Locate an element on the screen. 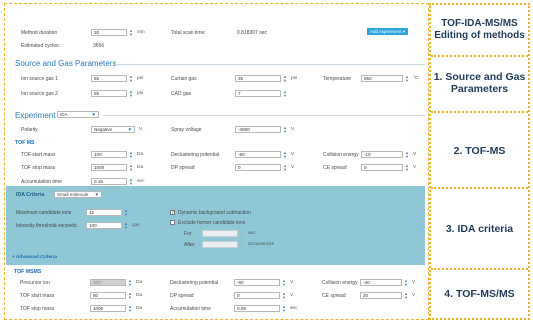 Image resolution: width=533 pixels, height=323 pixels. curtain-gas-label: Curtain gas is located at coordinates (184, 79).